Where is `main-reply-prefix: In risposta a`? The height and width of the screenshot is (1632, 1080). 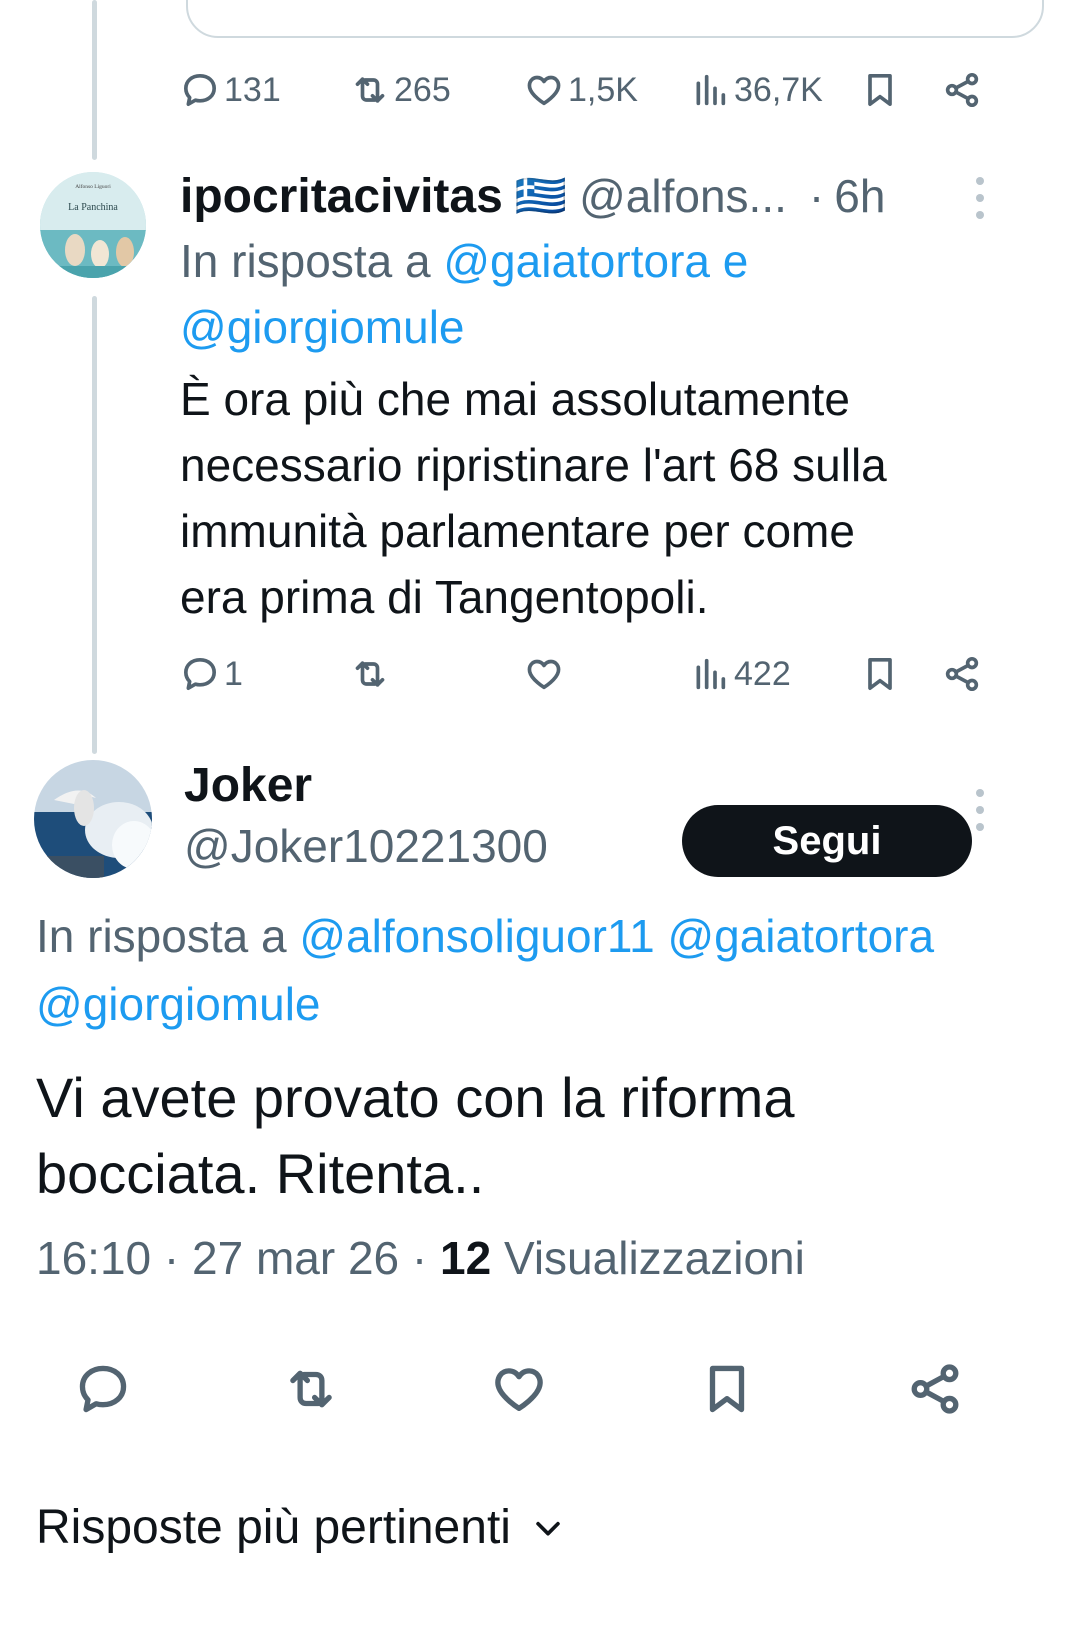 main-reply-prefix: In risposta a is located at coordinates (161, 936).